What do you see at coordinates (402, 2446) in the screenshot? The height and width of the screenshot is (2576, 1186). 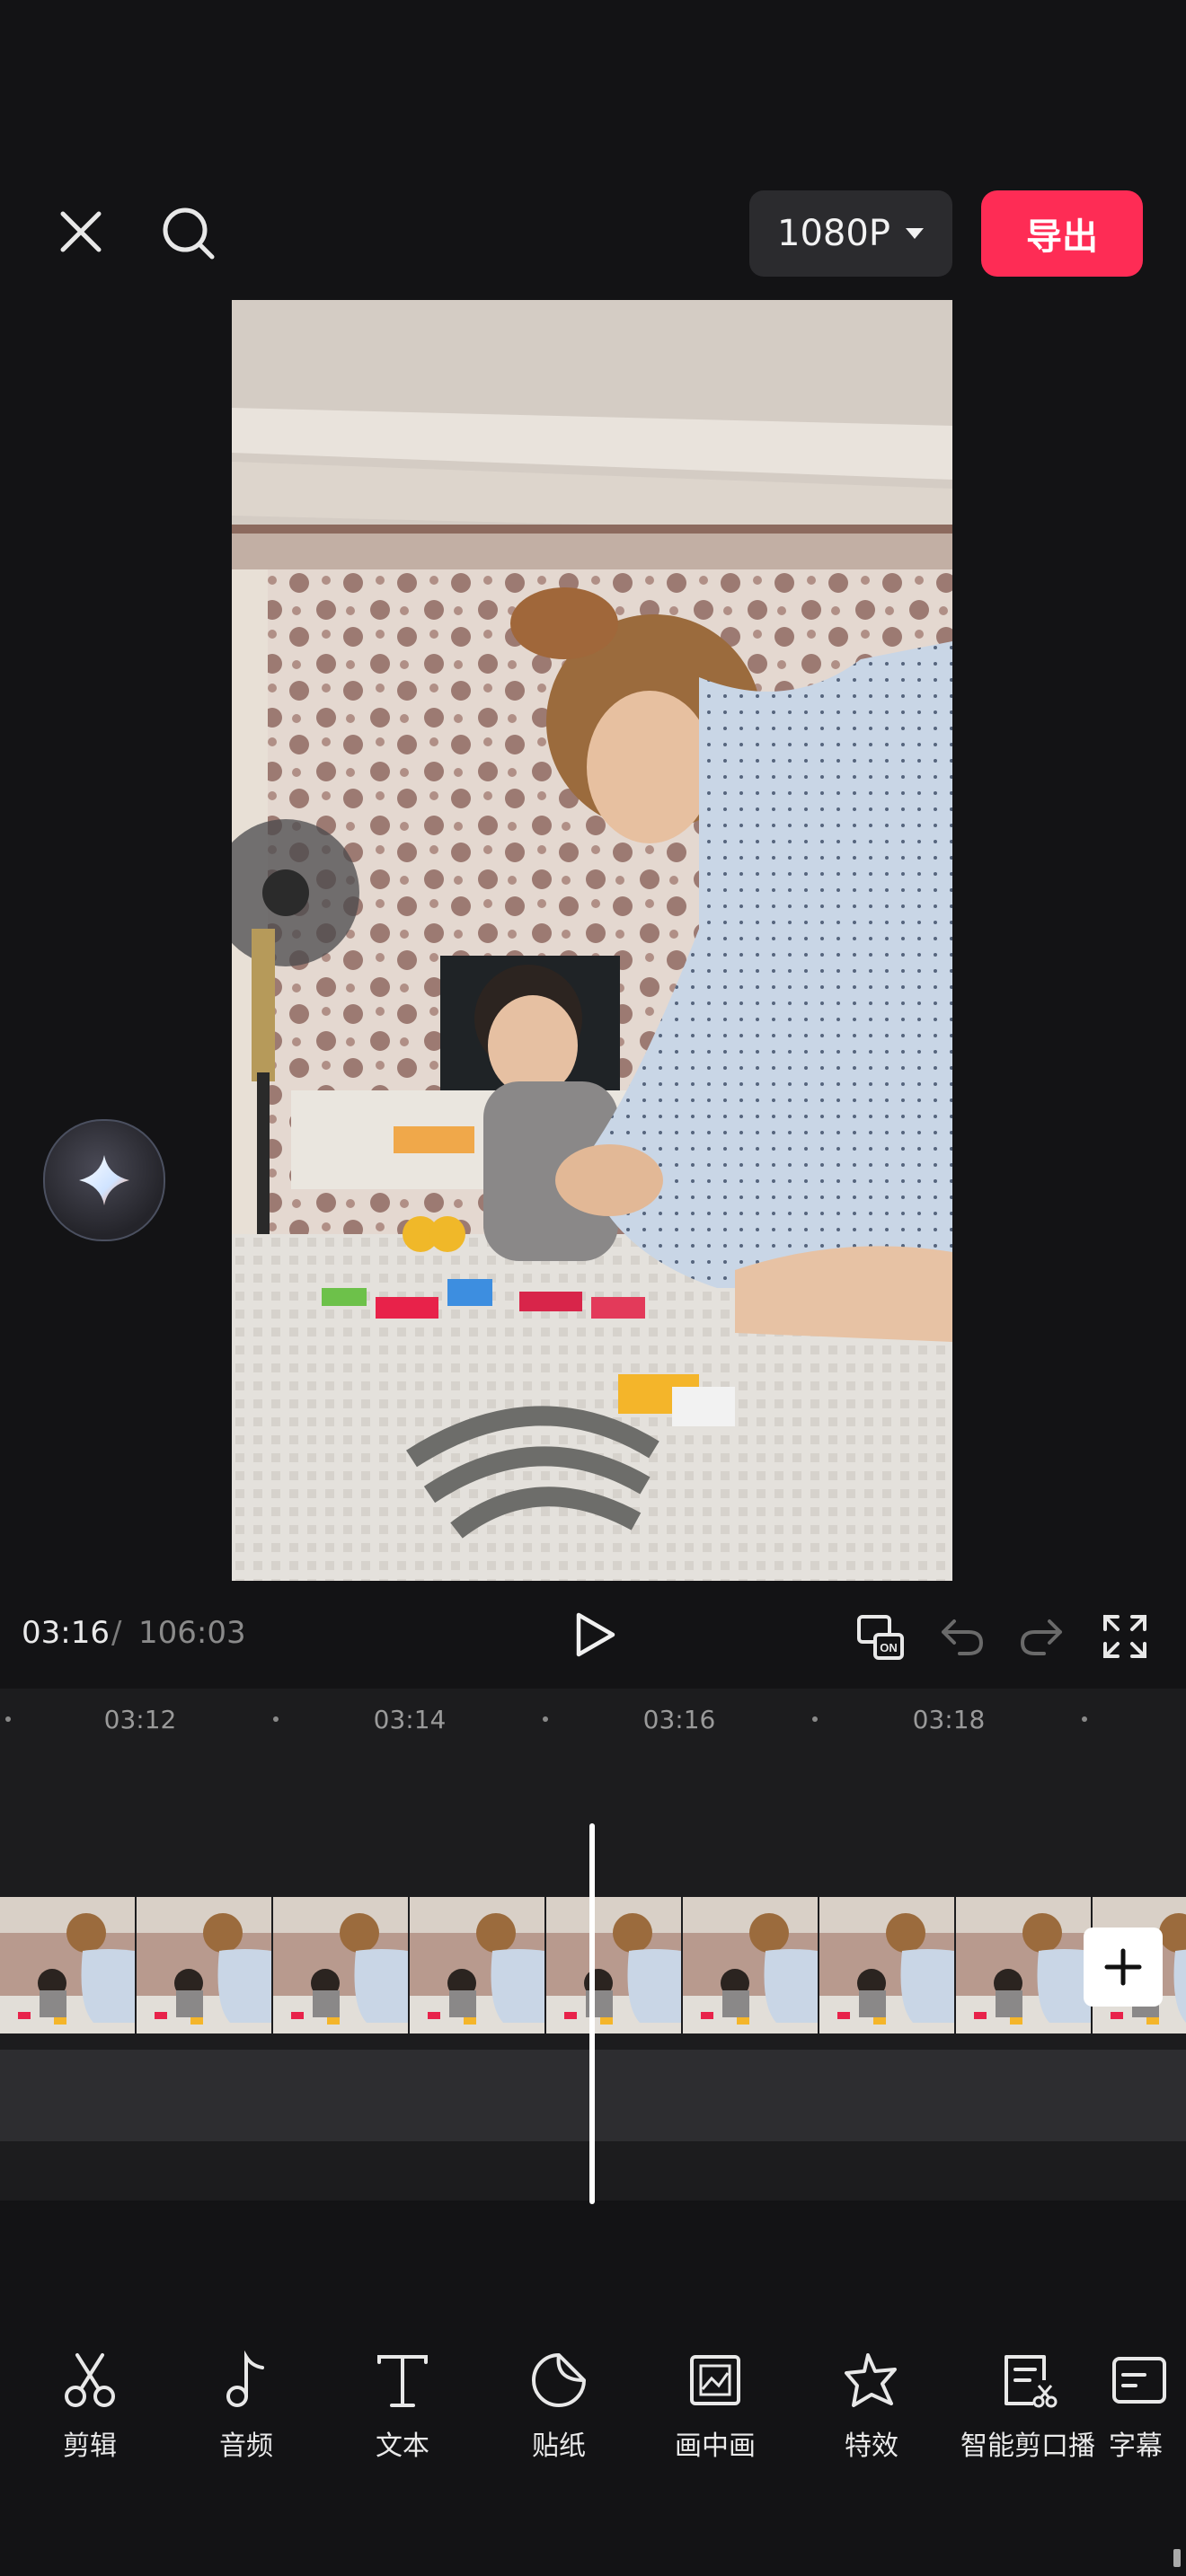 I see `tool-label: 文本` at bounding box center [402, 2446].